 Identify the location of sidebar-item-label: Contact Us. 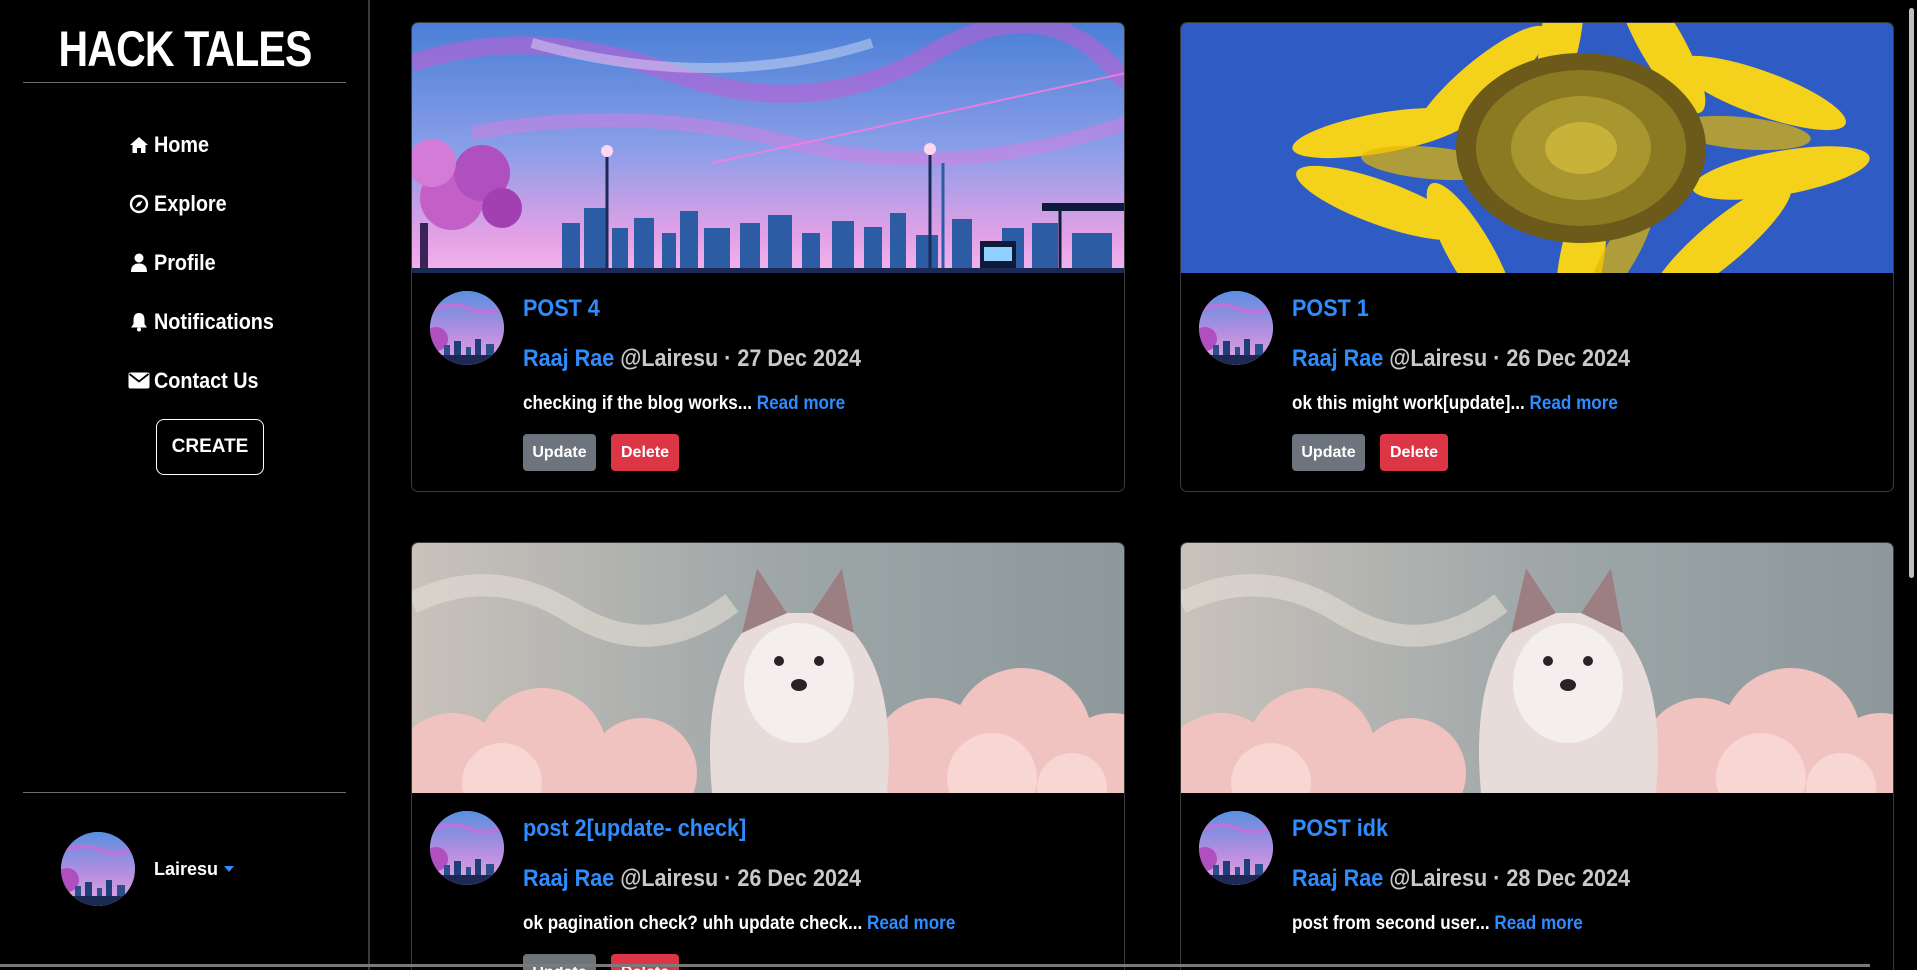
(206, 380).